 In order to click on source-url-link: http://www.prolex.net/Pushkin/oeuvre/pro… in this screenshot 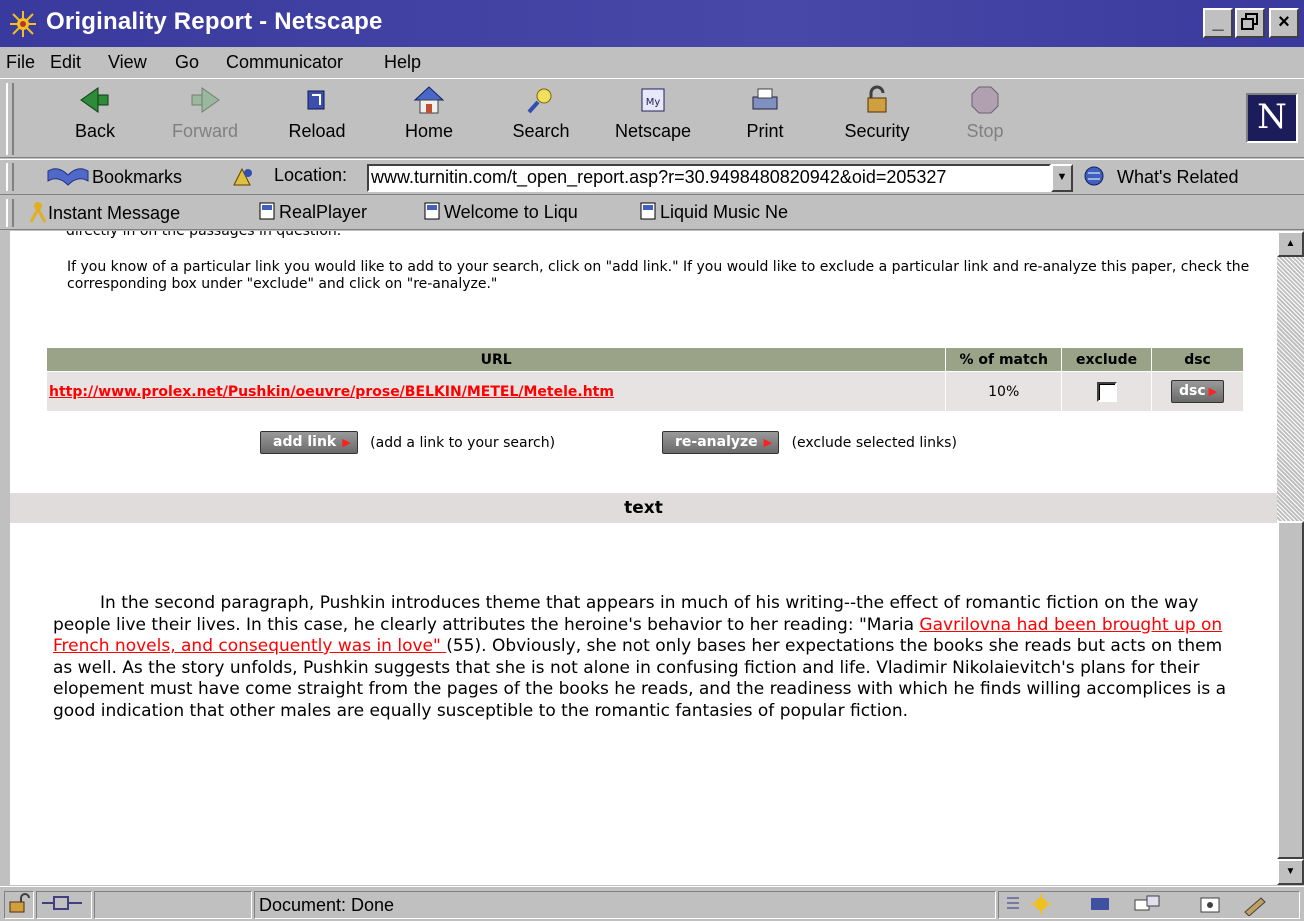, I will do `click(331, 392)`.